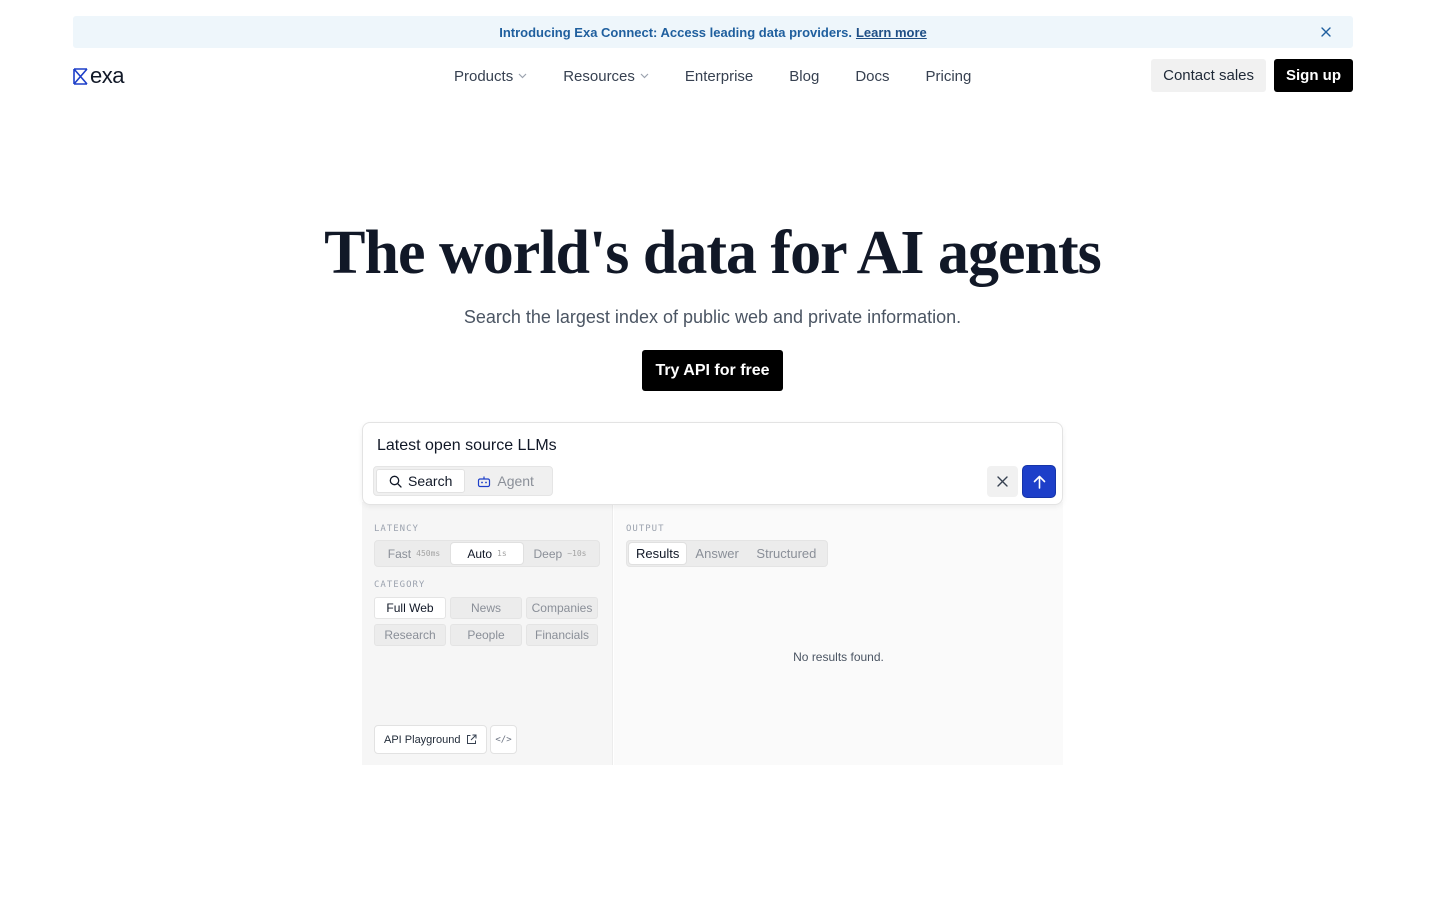  What do you see at coordinates (716, 553) in the screenshot?
I see `output-answer: Answer` at bounding box center [716, 553].